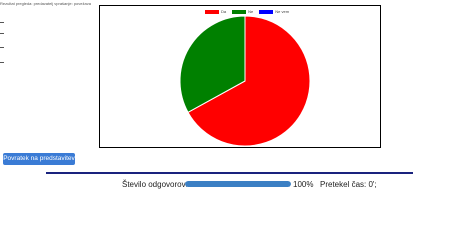 The width and height of the screenshot is (474, 240). I want to click on answers-progress-bar, so click(238, 184).